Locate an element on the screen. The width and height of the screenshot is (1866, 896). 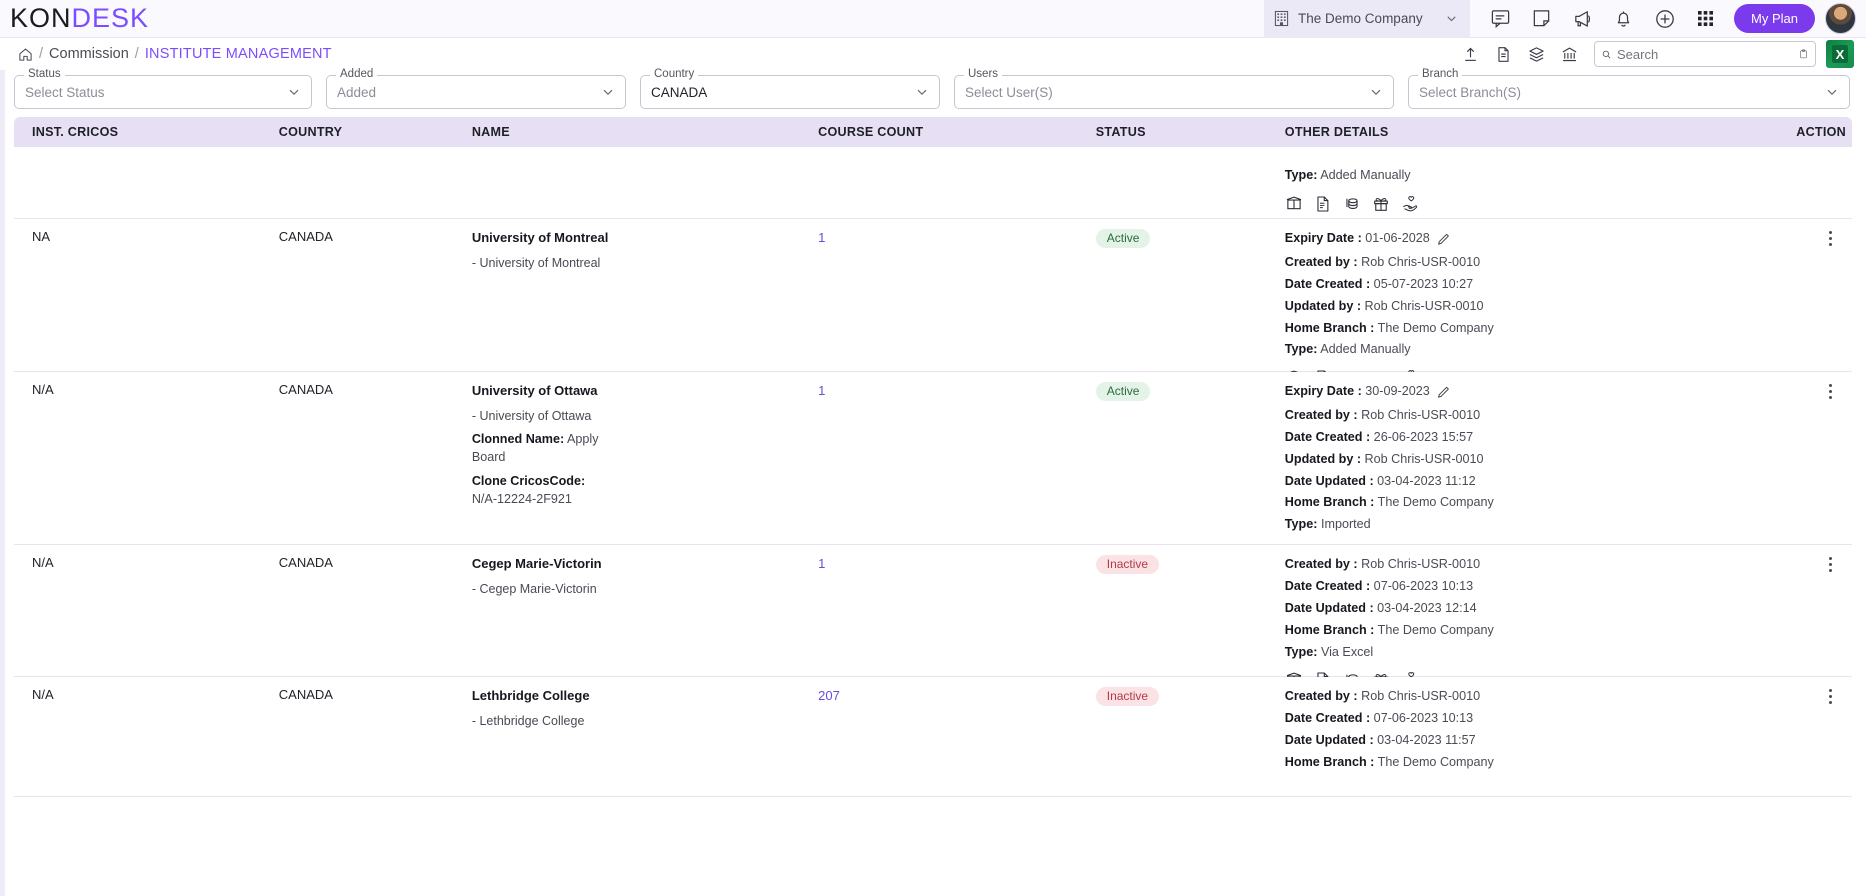
institute-name: University of Montreal is located at coordinates (645, 238).